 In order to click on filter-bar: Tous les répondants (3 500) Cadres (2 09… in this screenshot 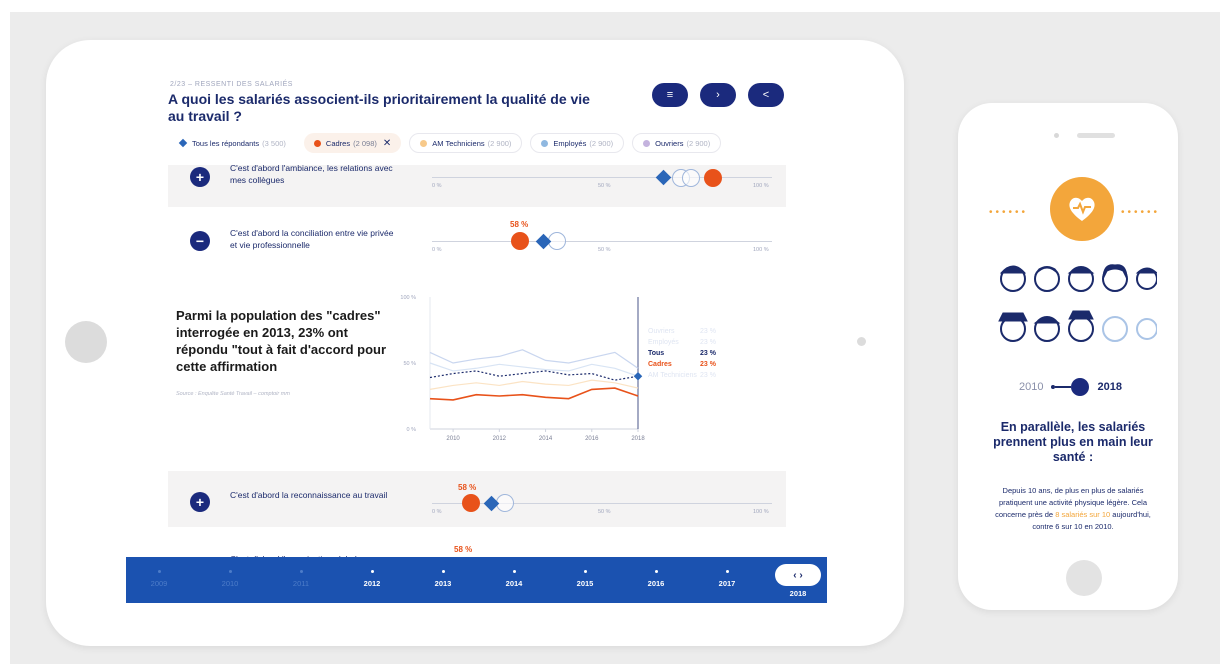, I will do `click(446, 143)`.